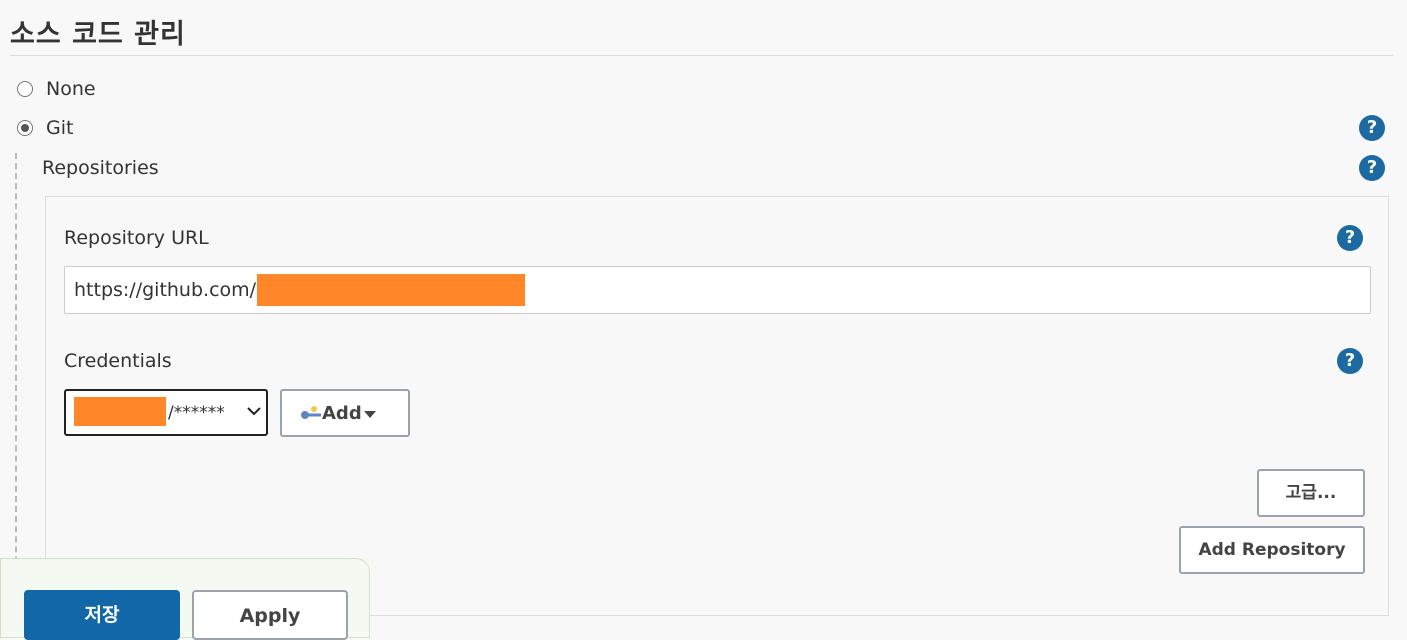 The image size is (1407, 640). I want to click on add-repository-button: Add Repository, so click(1272, 550).